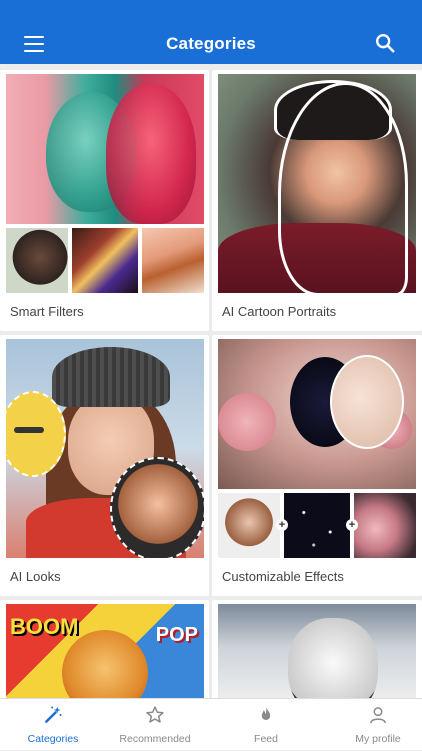  Describe the element at coordinates (266, 725) in the screenshot. I see `nav-feed: Feed` at that location.